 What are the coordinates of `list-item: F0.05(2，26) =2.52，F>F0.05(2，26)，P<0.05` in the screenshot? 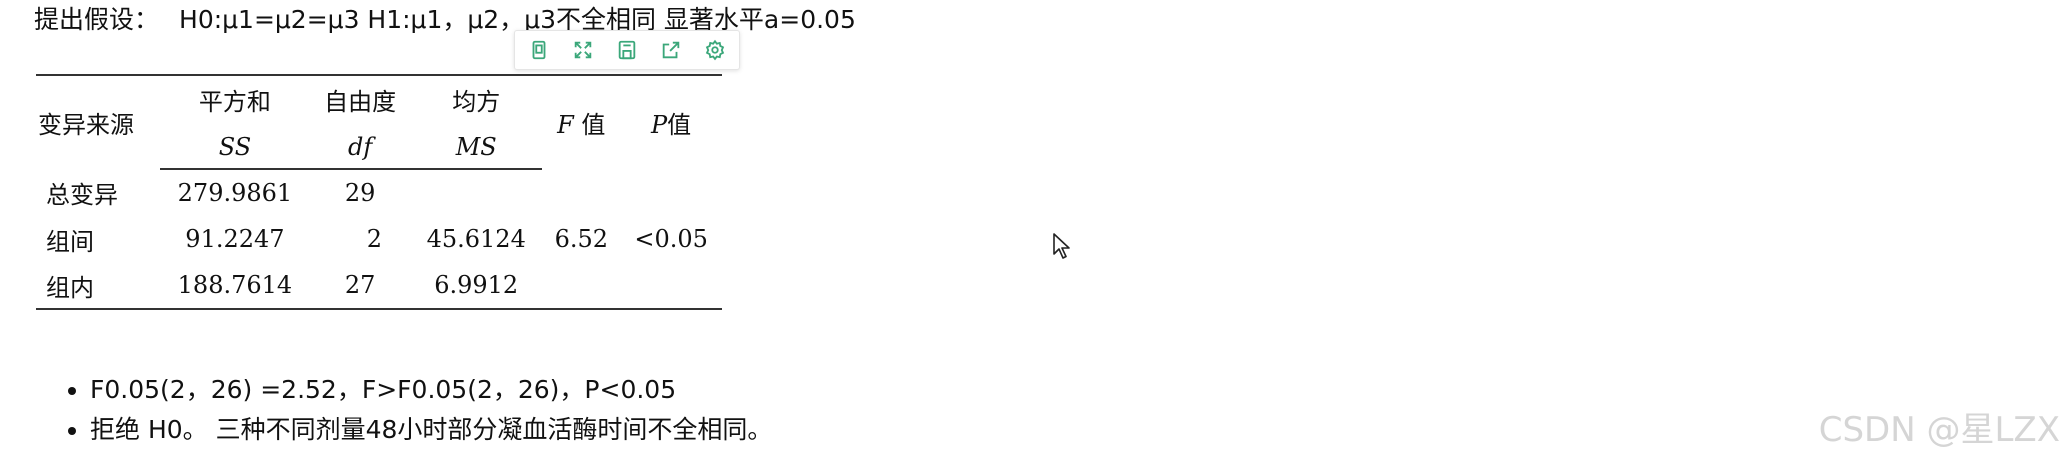 It's located at (431, 390).